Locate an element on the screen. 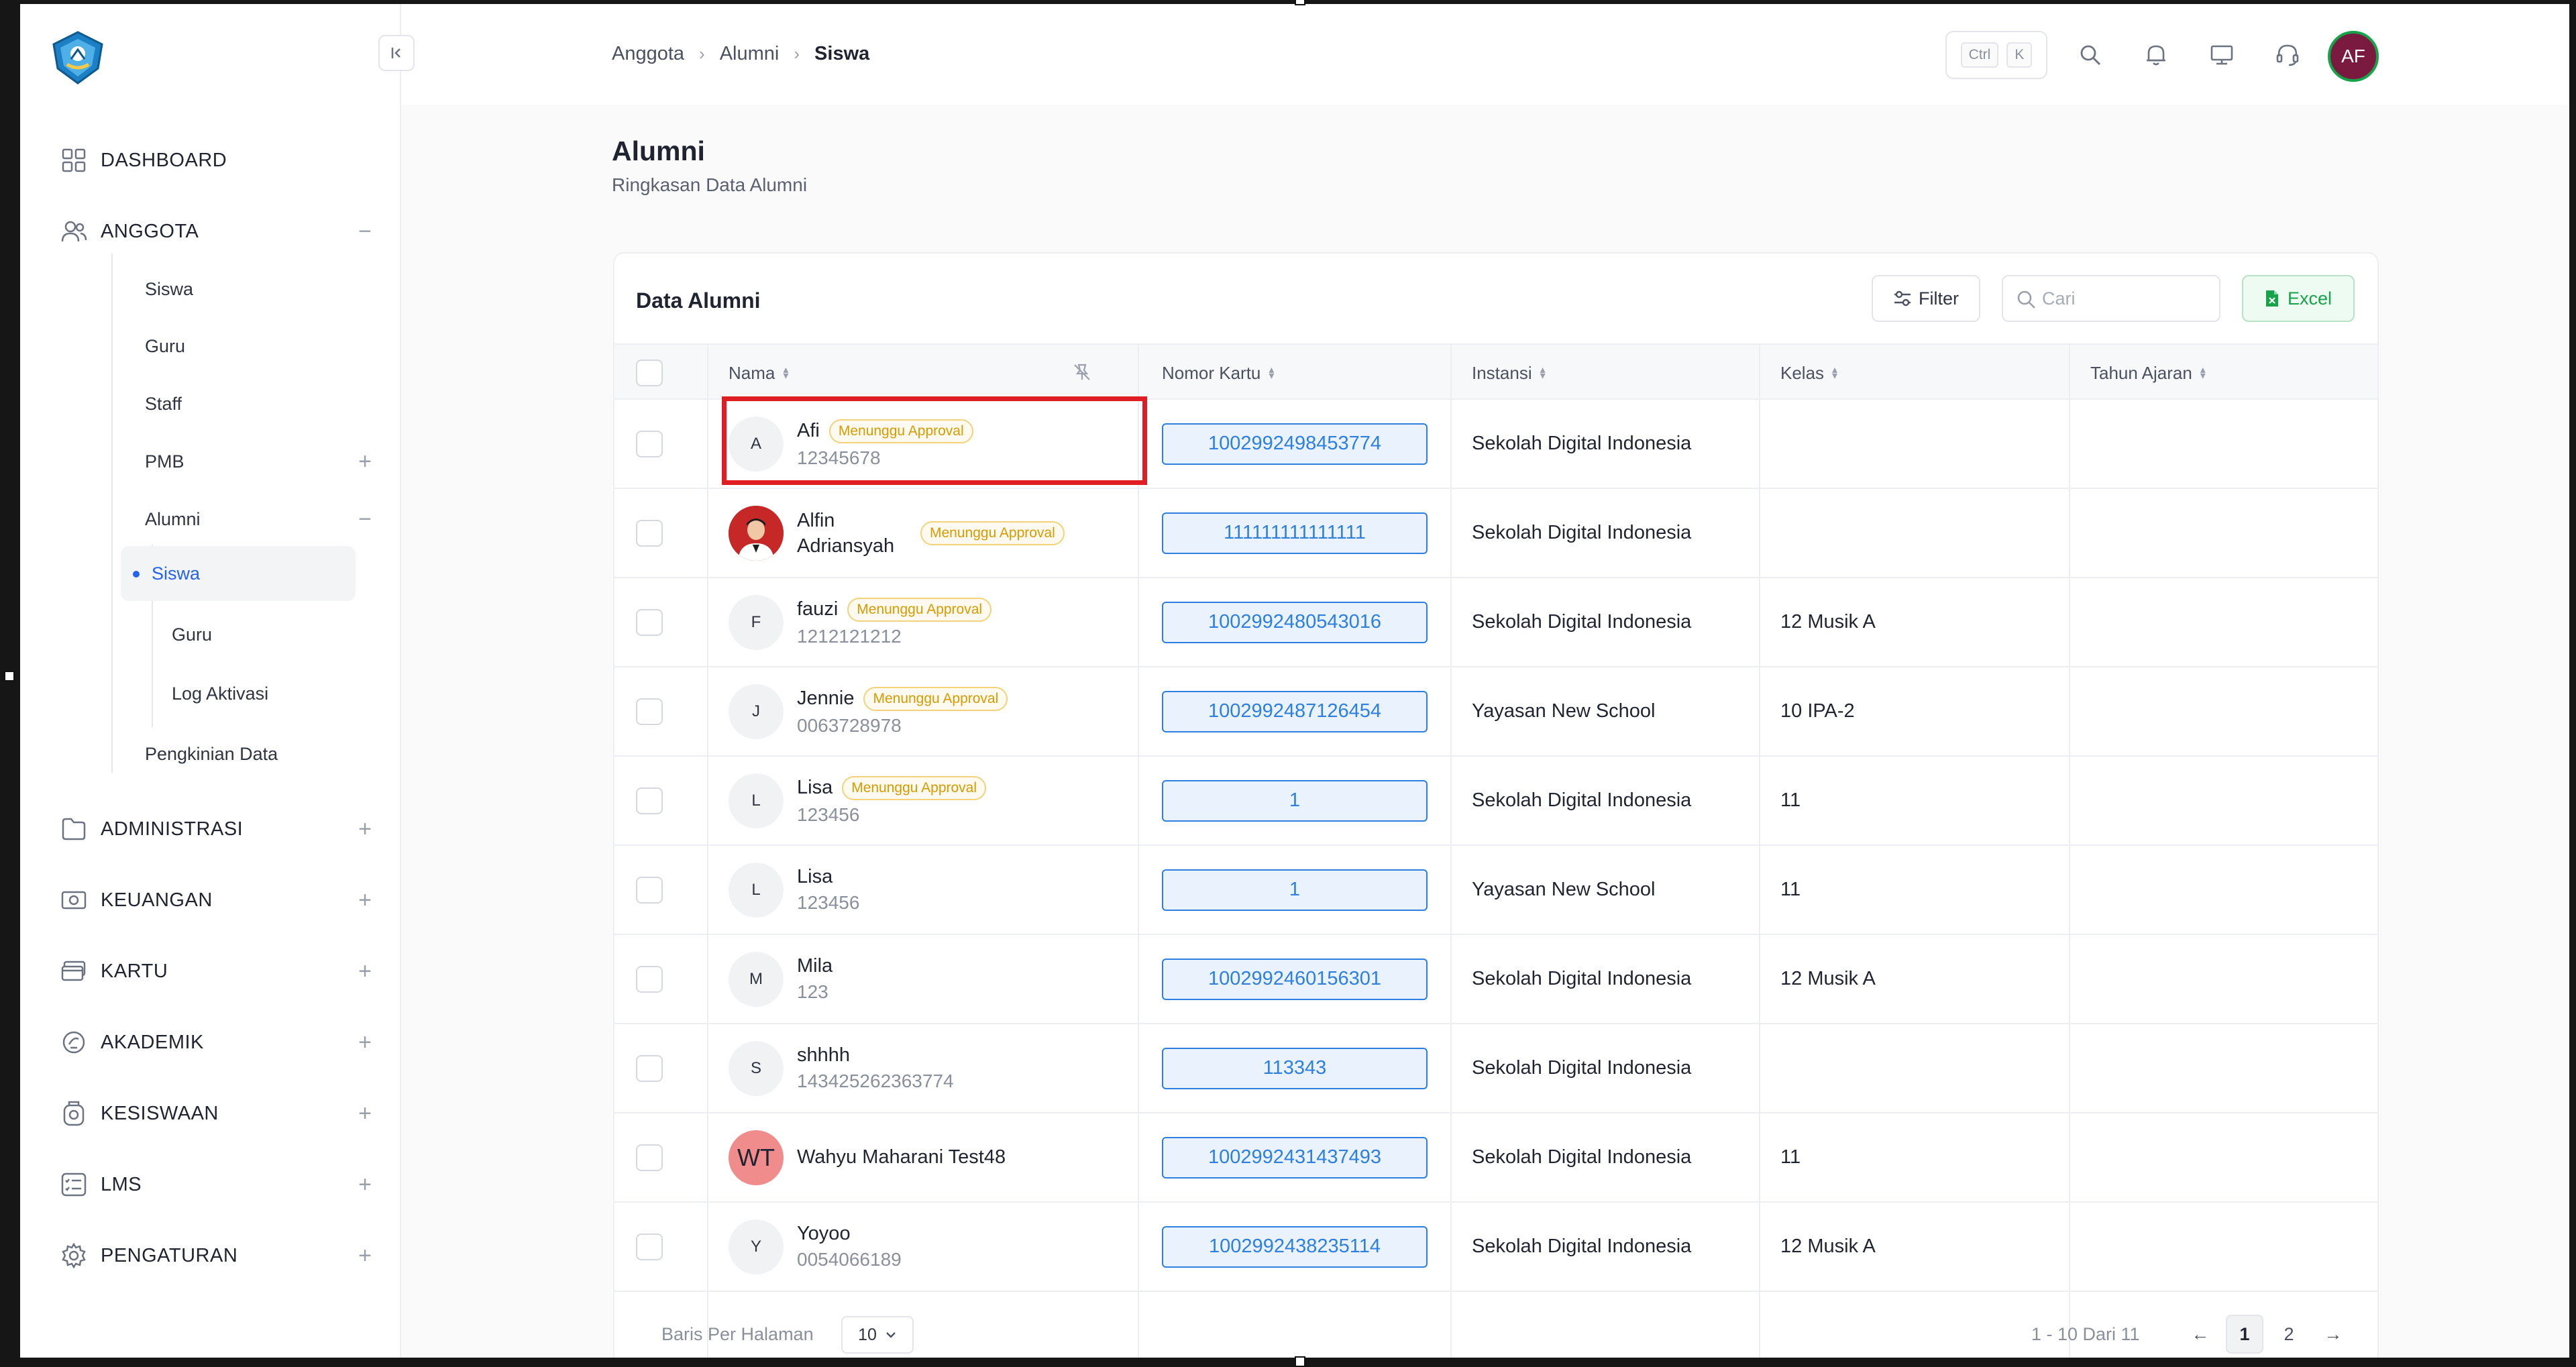 This screenshot has height=1367, width=2576. search-icon is located at coordinates (2090, 55).